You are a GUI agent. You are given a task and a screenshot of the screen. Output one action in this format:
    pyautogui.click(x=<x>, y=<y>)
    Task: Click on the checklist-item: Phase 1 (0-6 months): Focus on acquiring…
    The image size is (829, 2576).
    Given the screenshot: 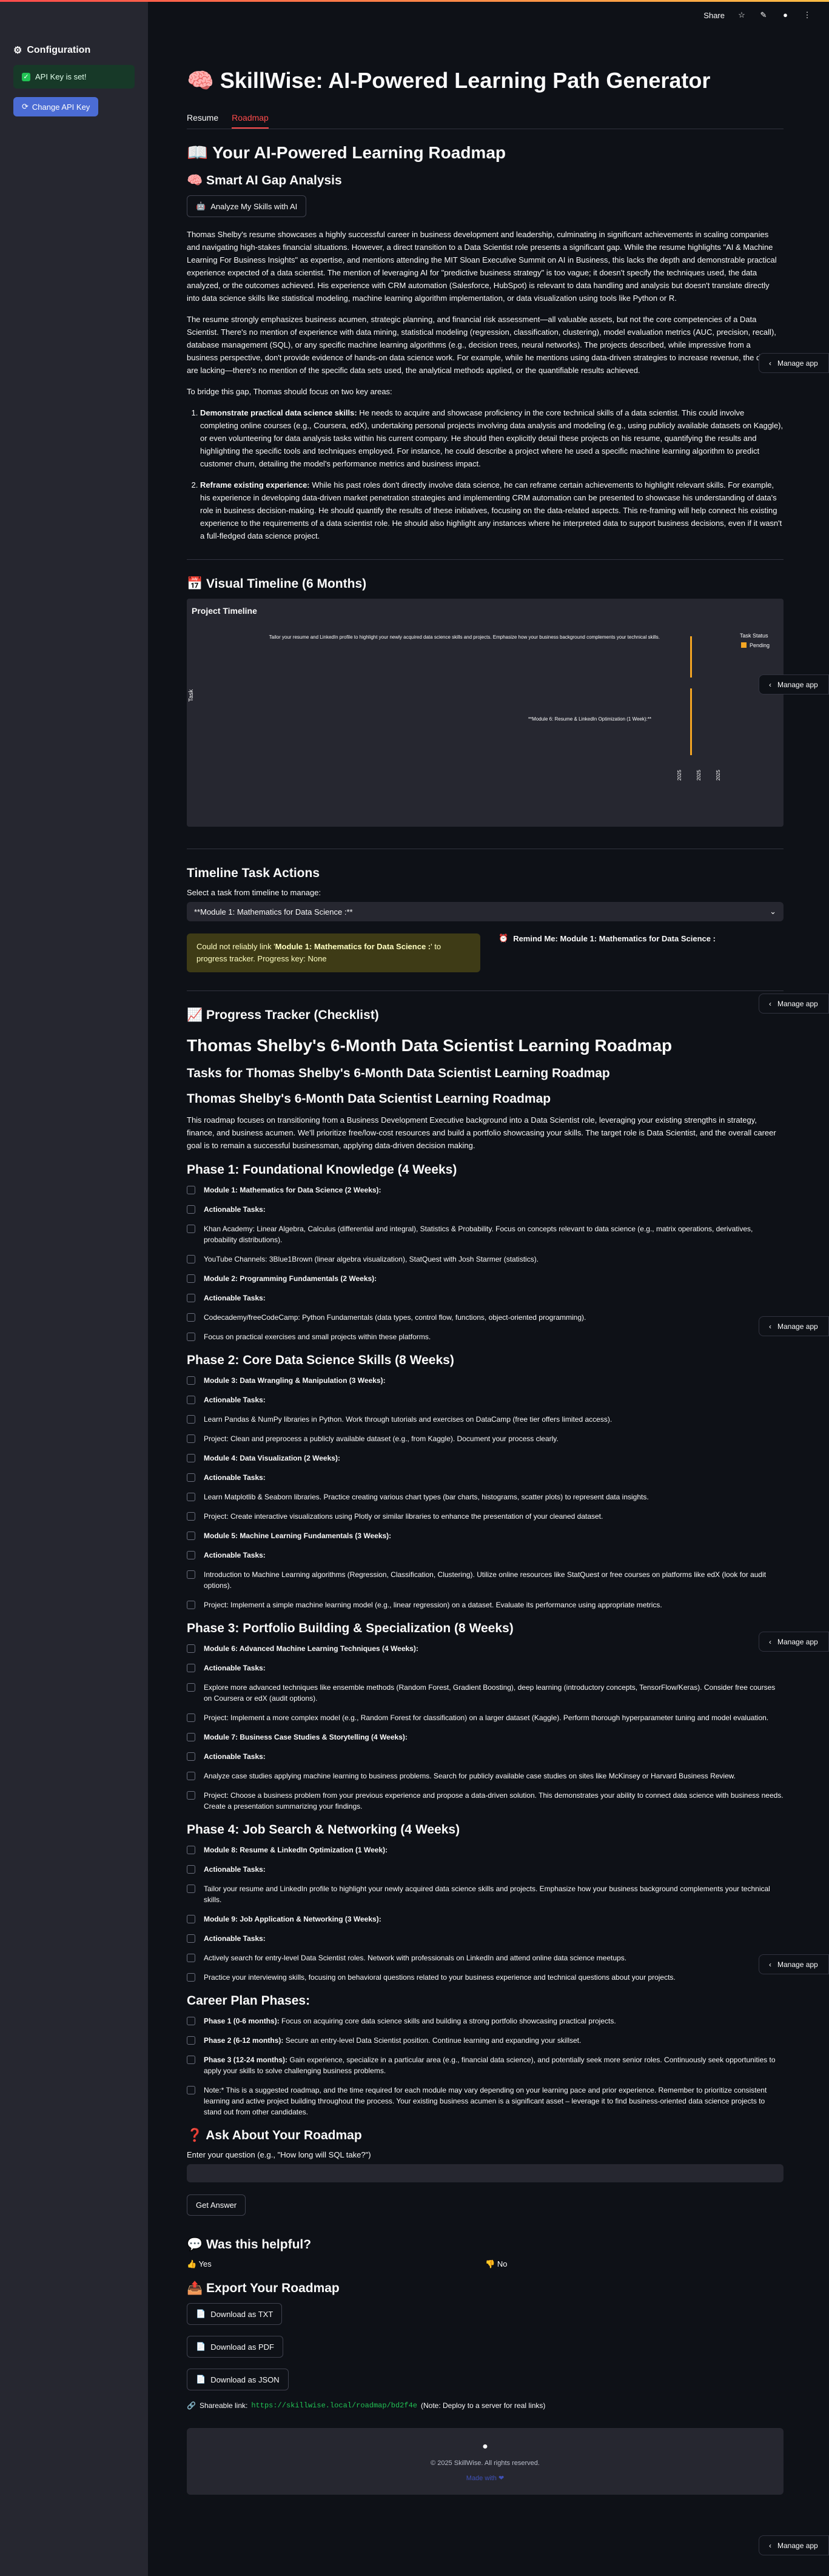 What is the action you would take?
    pyautogui.click(x=486, y=2021)
    